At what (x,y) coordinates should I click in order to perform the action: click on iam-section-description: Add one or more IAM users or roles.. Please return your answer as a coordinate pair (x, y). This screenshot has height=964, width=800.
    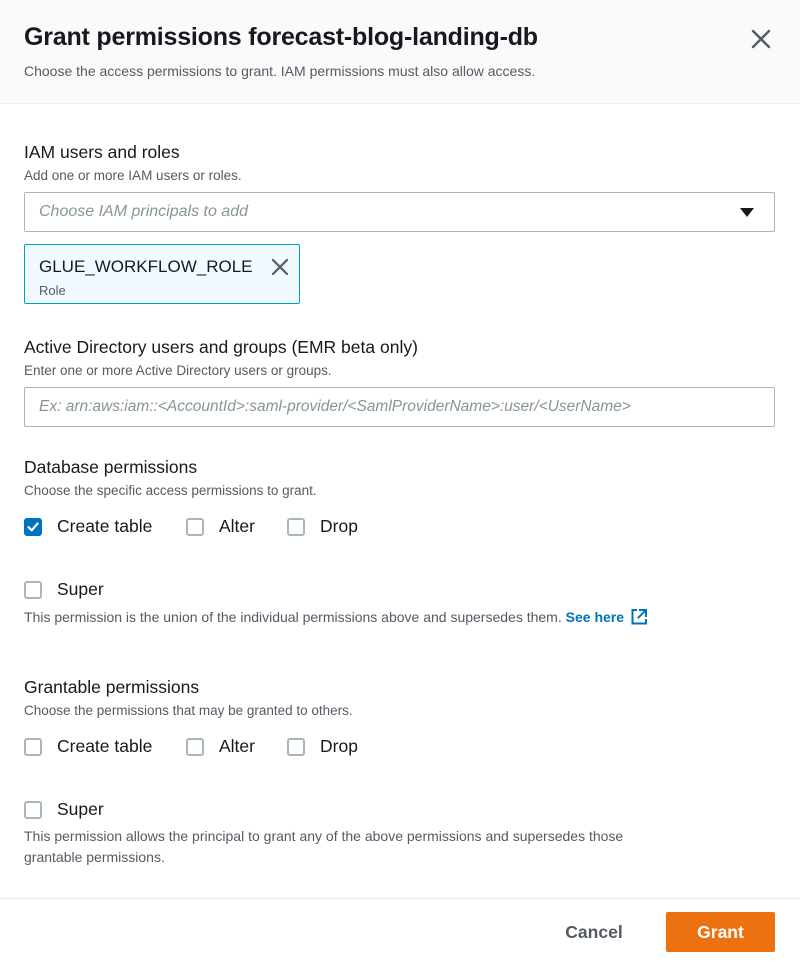
    Looking at the image, I should click on (133, 175).